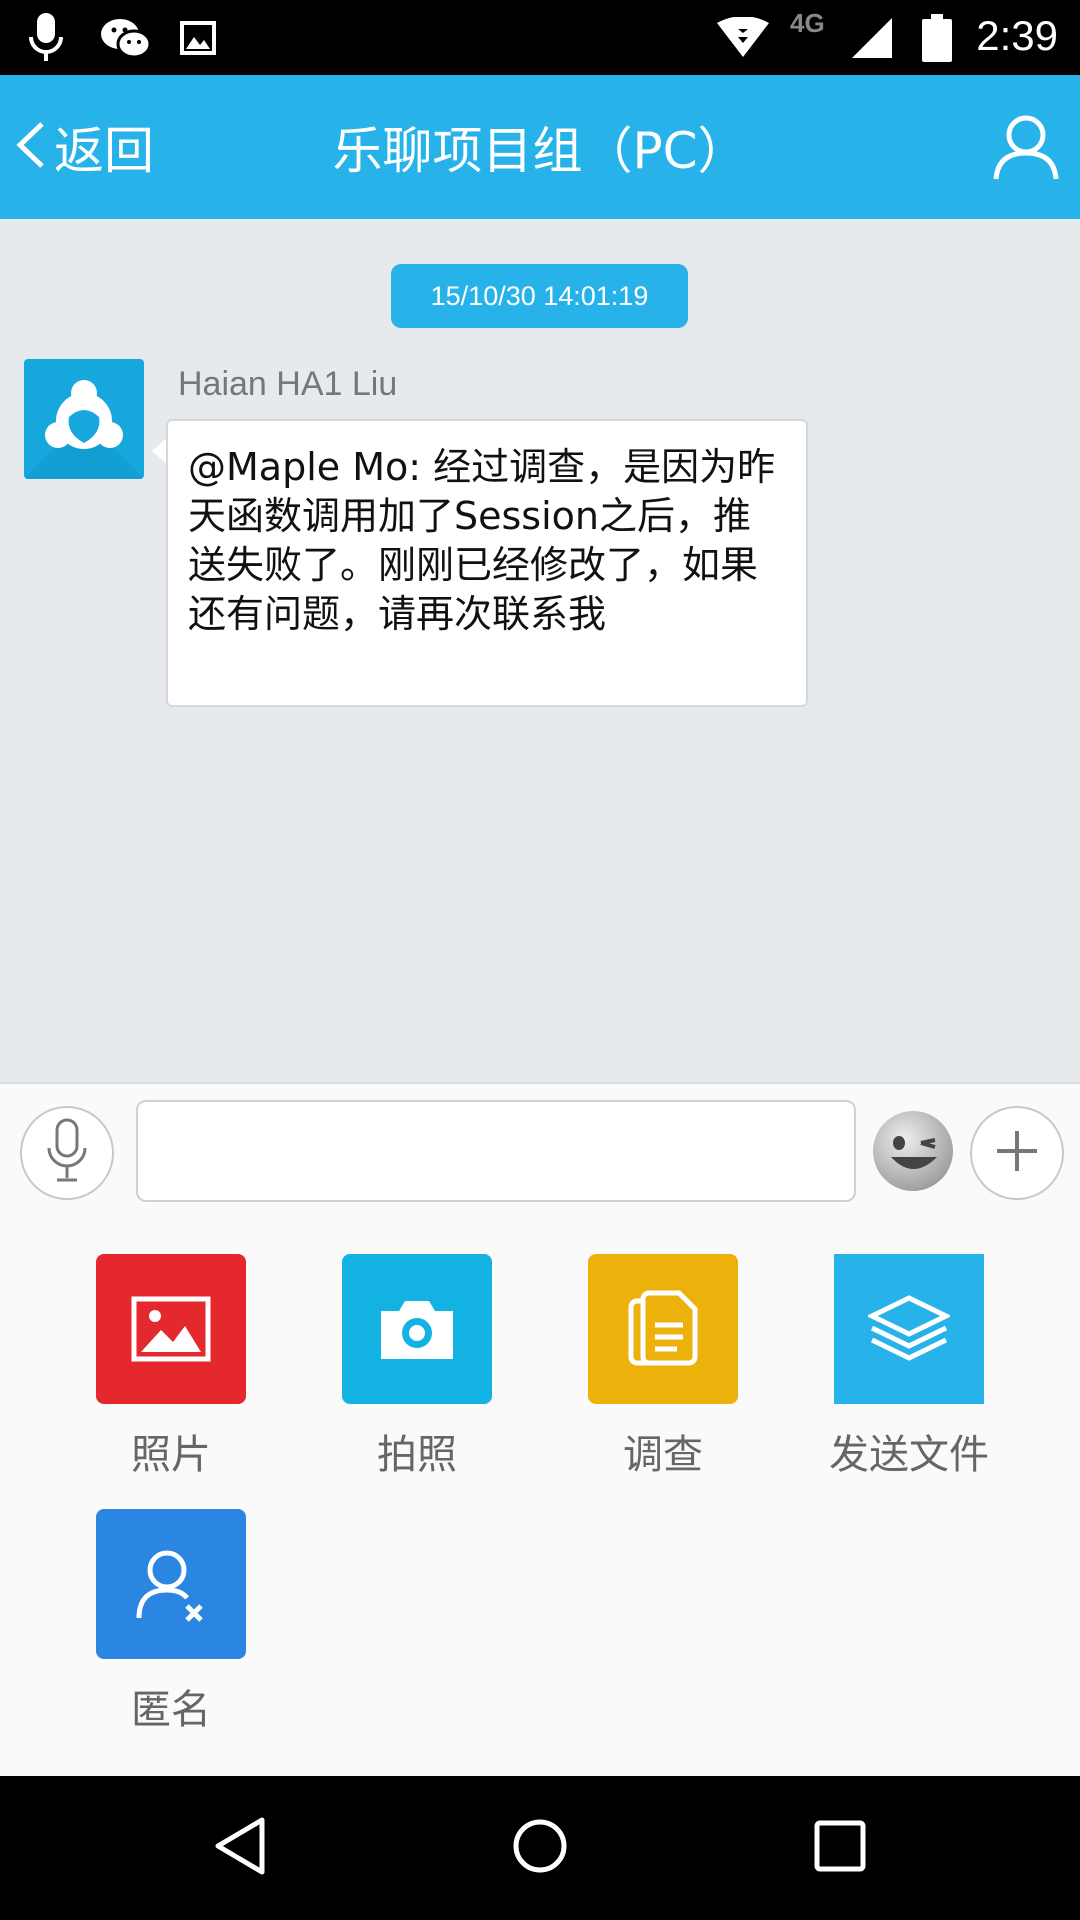 The height and width of the screenshot is (1920, 1080). I want to click on avatar, so click(84, 419).